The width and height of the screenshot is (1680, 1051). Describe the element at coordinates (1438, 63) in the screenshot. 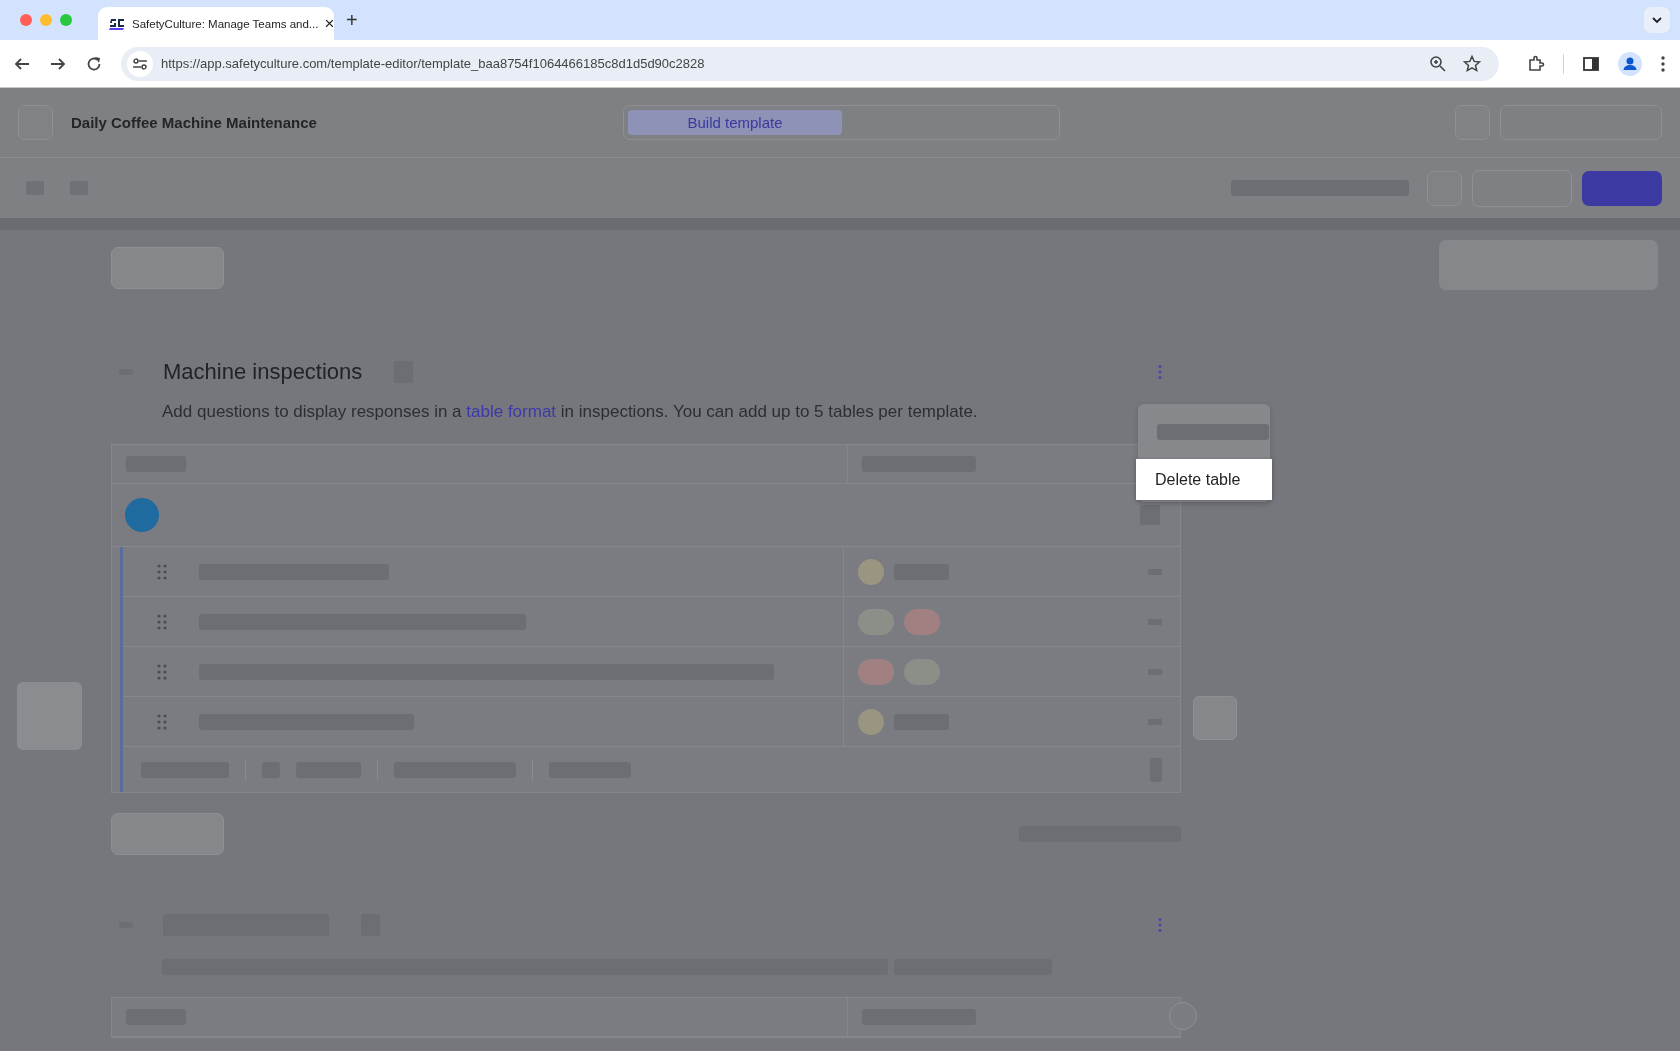

I see `zoom-icon` at that location.